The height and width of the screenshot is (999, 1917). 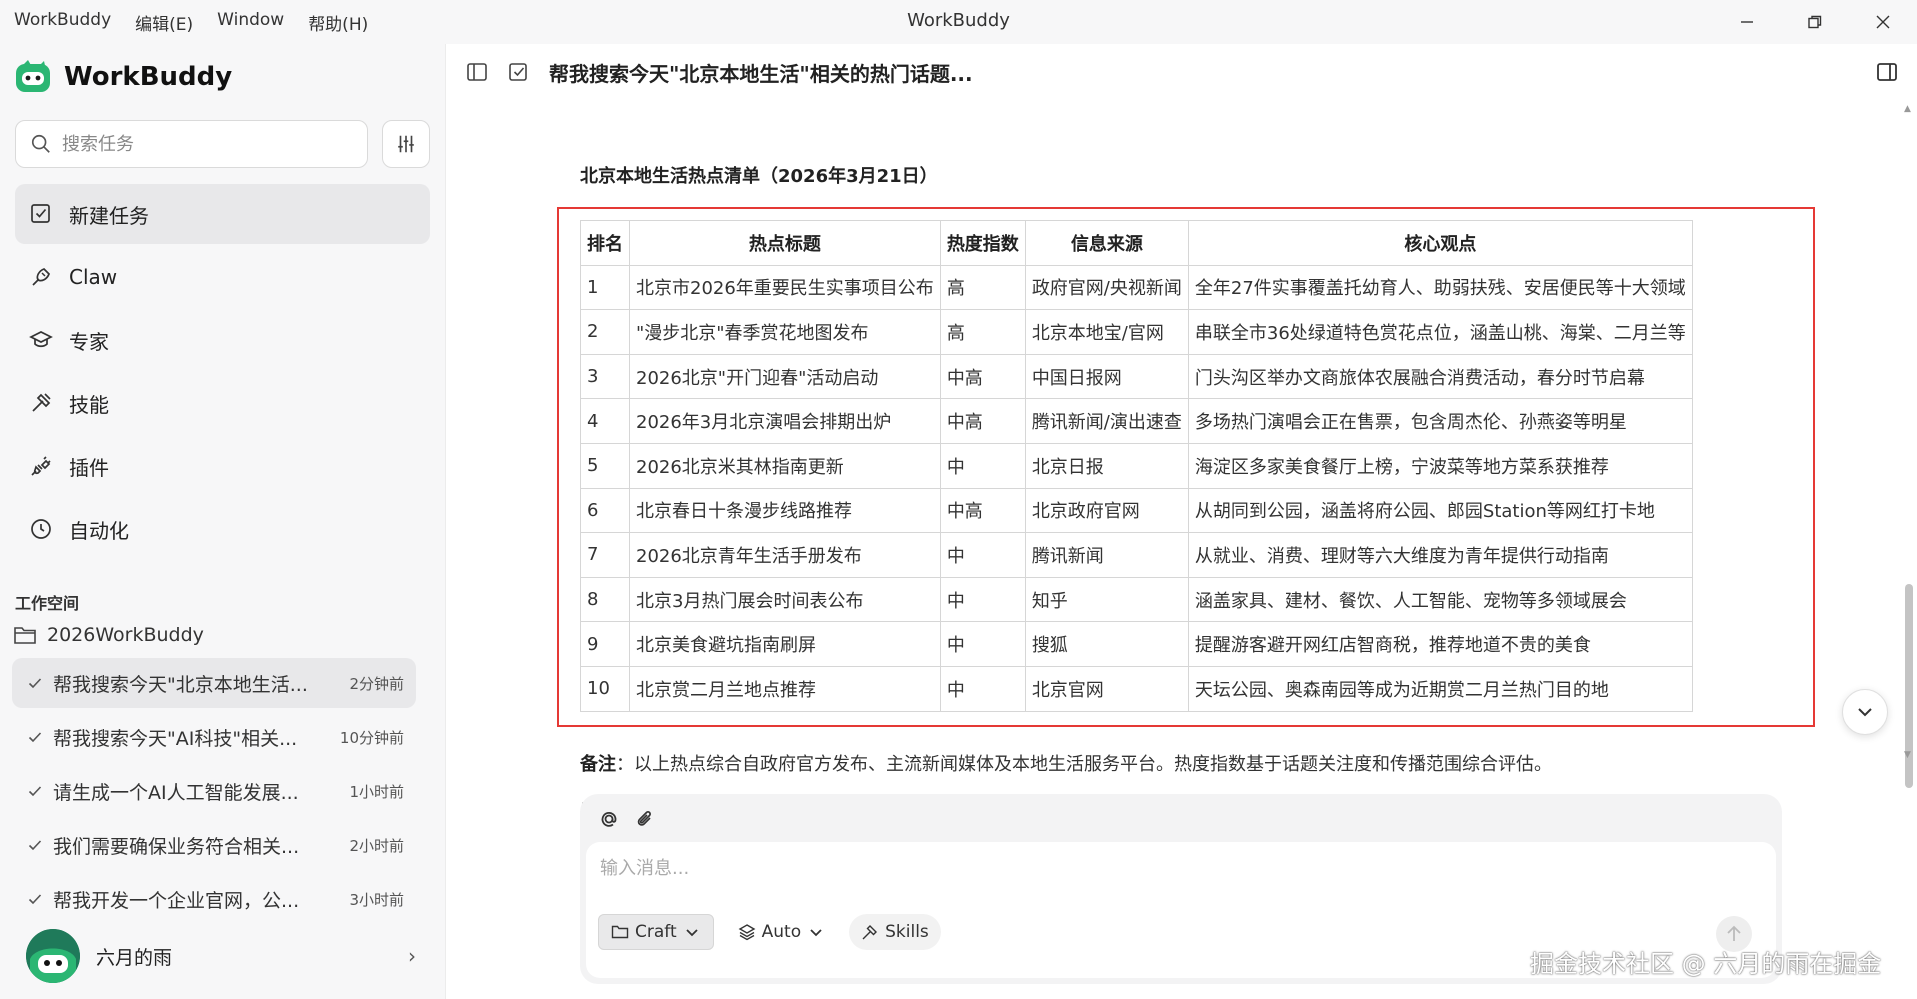 I want to click on cell-rank: 2, so click(x=605, y=332).